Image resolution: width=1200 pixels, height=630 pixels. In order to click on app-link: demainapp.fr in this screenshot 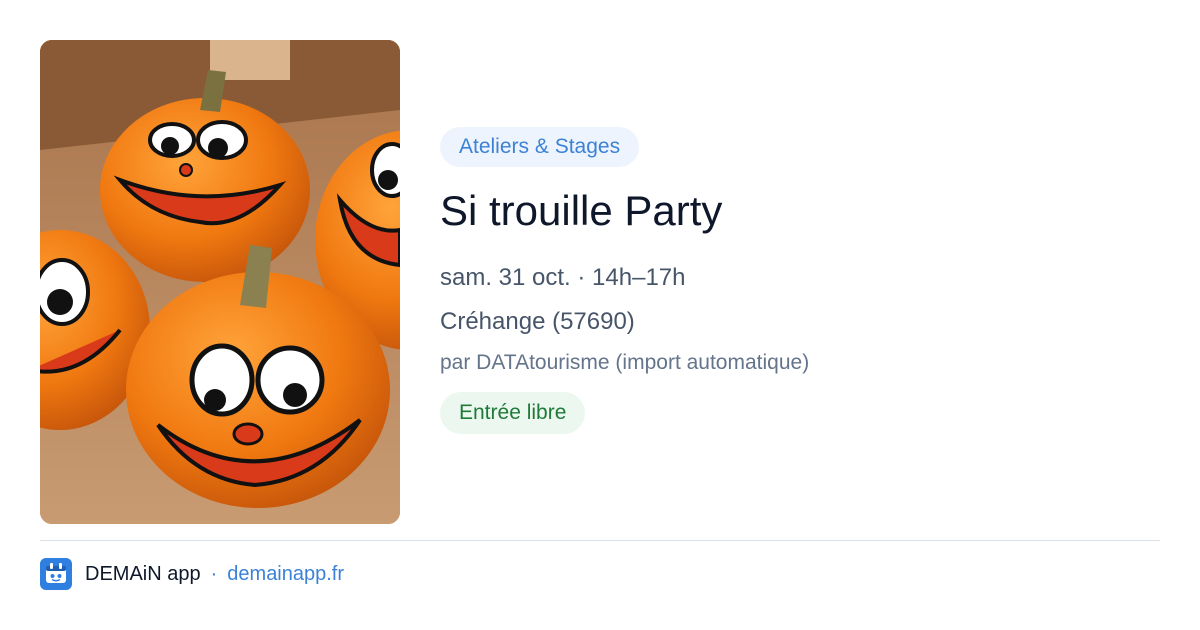, I will do `click(285, 574)`.